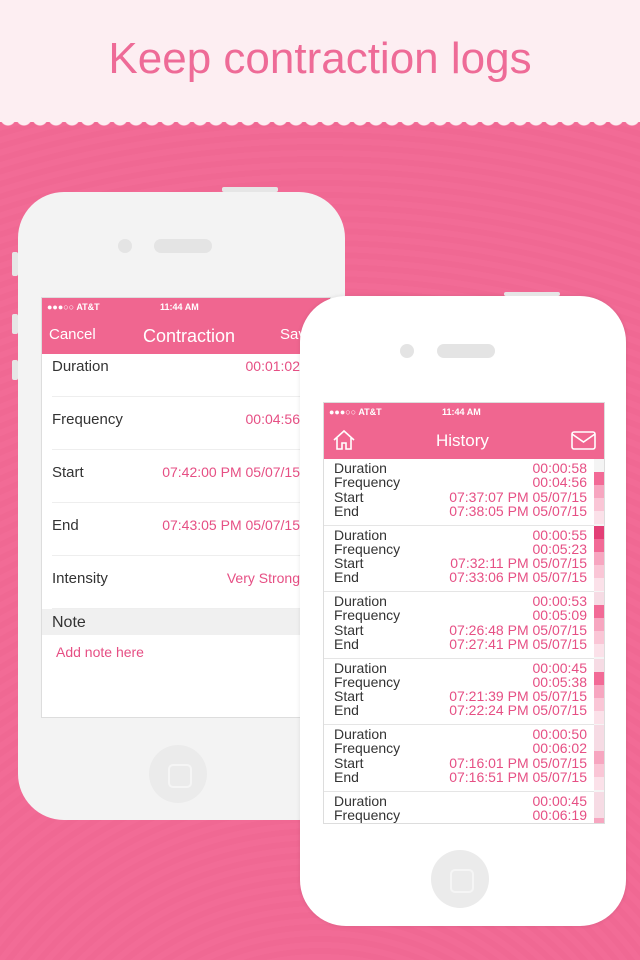  What do you see at coordinates (583, 440) in the screenshot?
I see `mail-icon` at bounding box center [583, 440].